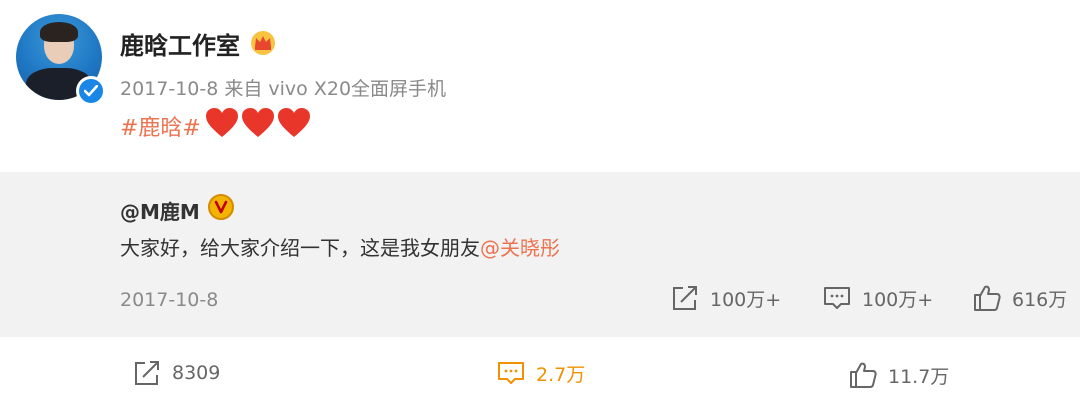 The image size is (1080, 402). Describe the element at coordinates (1040, 299) in the screenshot. I see `repost-like-count: 616万` at that location.